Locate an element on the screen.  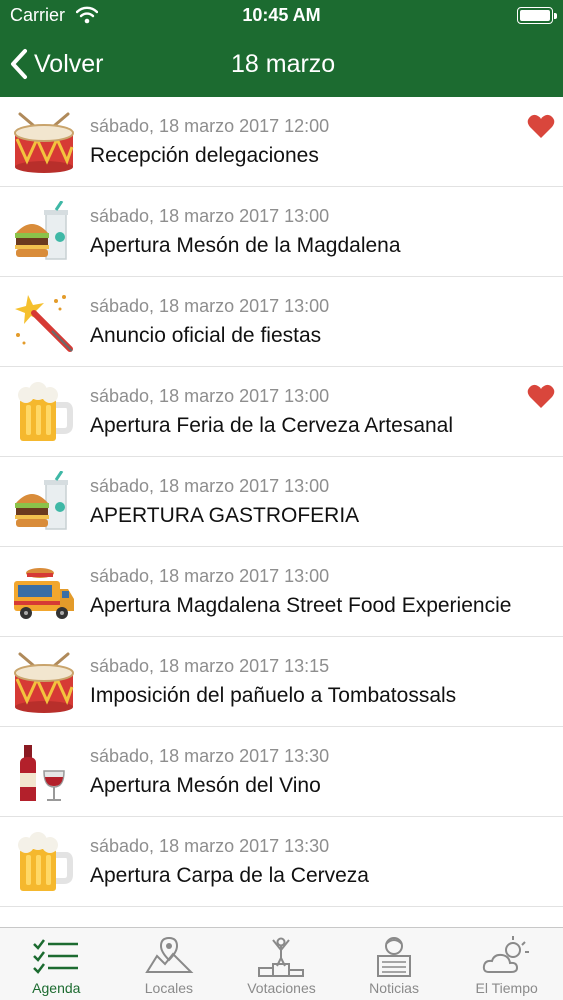
event-title: Apertura Mesón del Vino is located at coordinates (205, 785).